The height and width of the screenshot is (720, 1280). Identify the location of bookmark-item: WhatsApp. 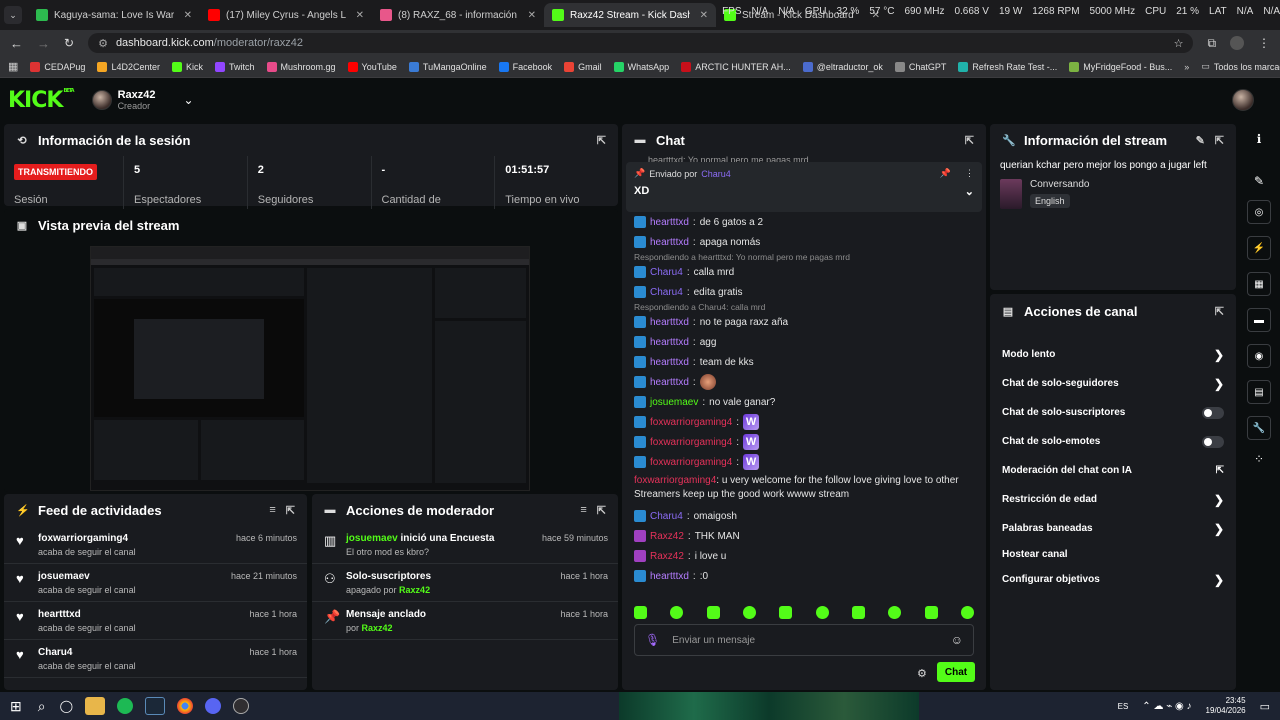
(641, 66).